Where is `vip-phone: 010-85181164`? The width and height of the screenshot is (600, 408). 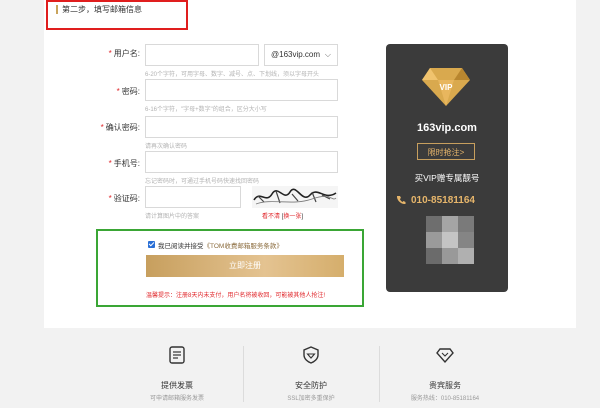 vip-phone: 010-85181164 is located at coordinates (452, 200).